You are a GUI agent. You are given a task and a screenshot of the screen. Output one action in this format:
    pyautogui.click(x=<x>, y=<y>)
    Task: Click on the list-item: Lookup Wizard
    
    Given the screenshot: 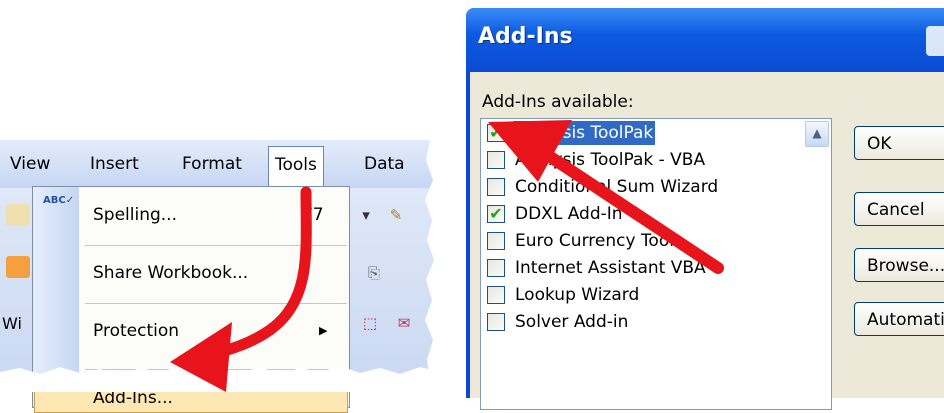 What is the action you would take?
    pyautogui.click(x=642, y=296)
    